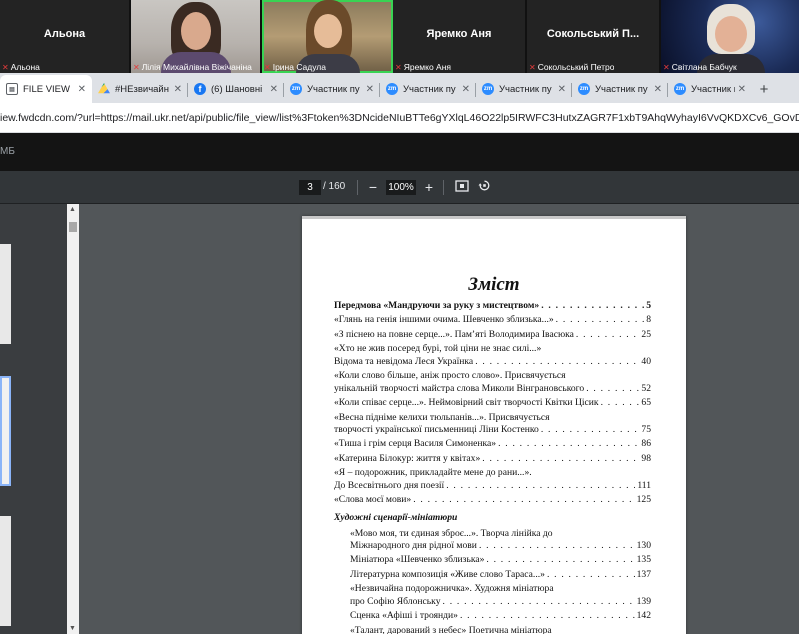  What do you see at coordinates (643, 500) in the screenshot?
I see `toc-page-number: 125` at bounding box center [643, 500].